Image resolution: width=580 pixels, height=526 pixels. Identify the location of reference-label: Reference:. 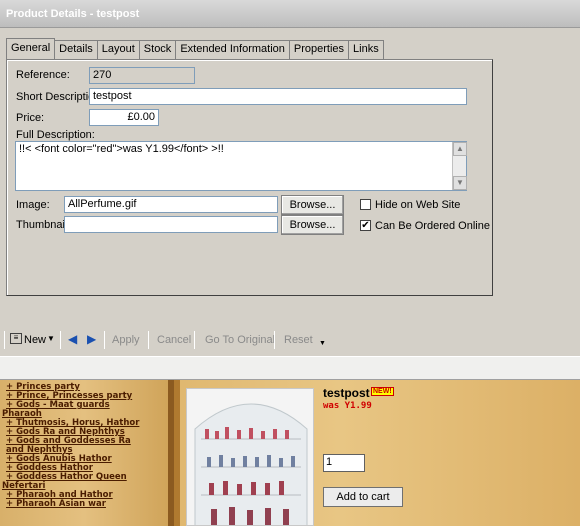
(43, 75).